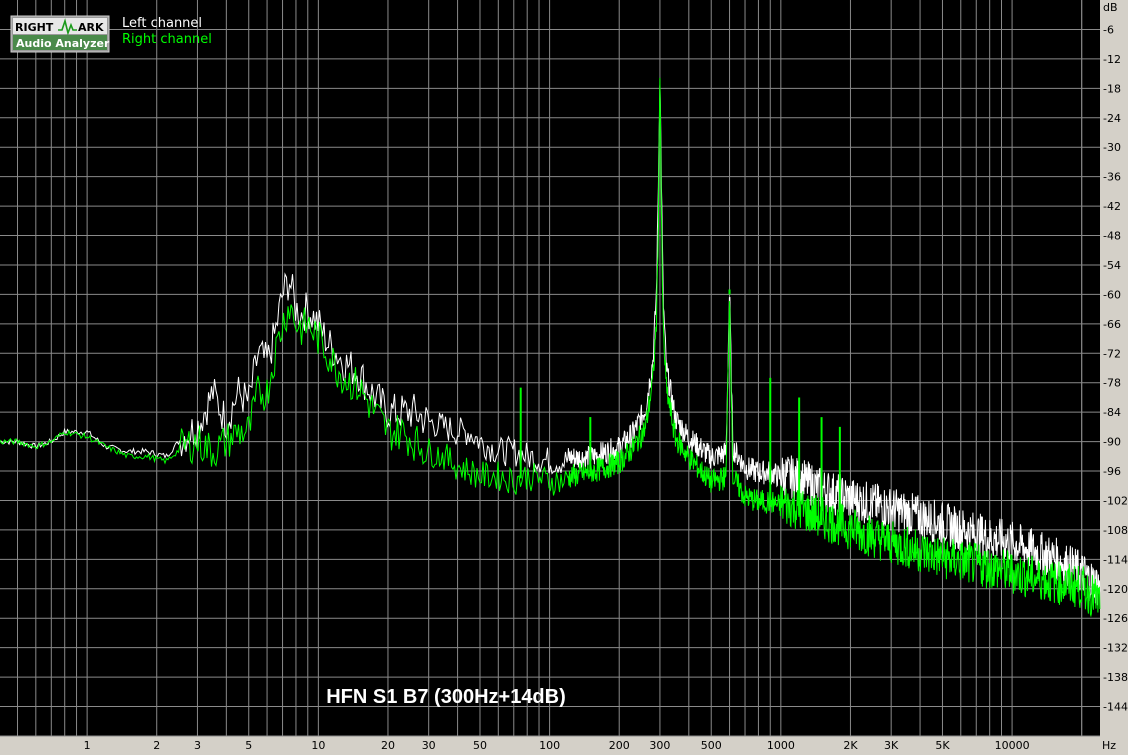 This screenshot has height=755, width=1128. I want to click on y-tick-label: -108, so click(1115, 530).